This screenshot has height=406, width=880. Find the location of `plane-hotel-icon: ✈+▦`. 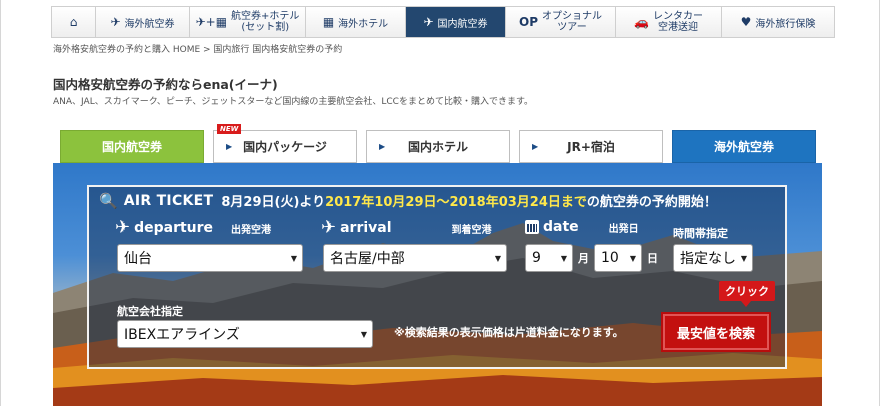

plane-hotel-icon: ✈+▦ is located at coordinates (211, 22).